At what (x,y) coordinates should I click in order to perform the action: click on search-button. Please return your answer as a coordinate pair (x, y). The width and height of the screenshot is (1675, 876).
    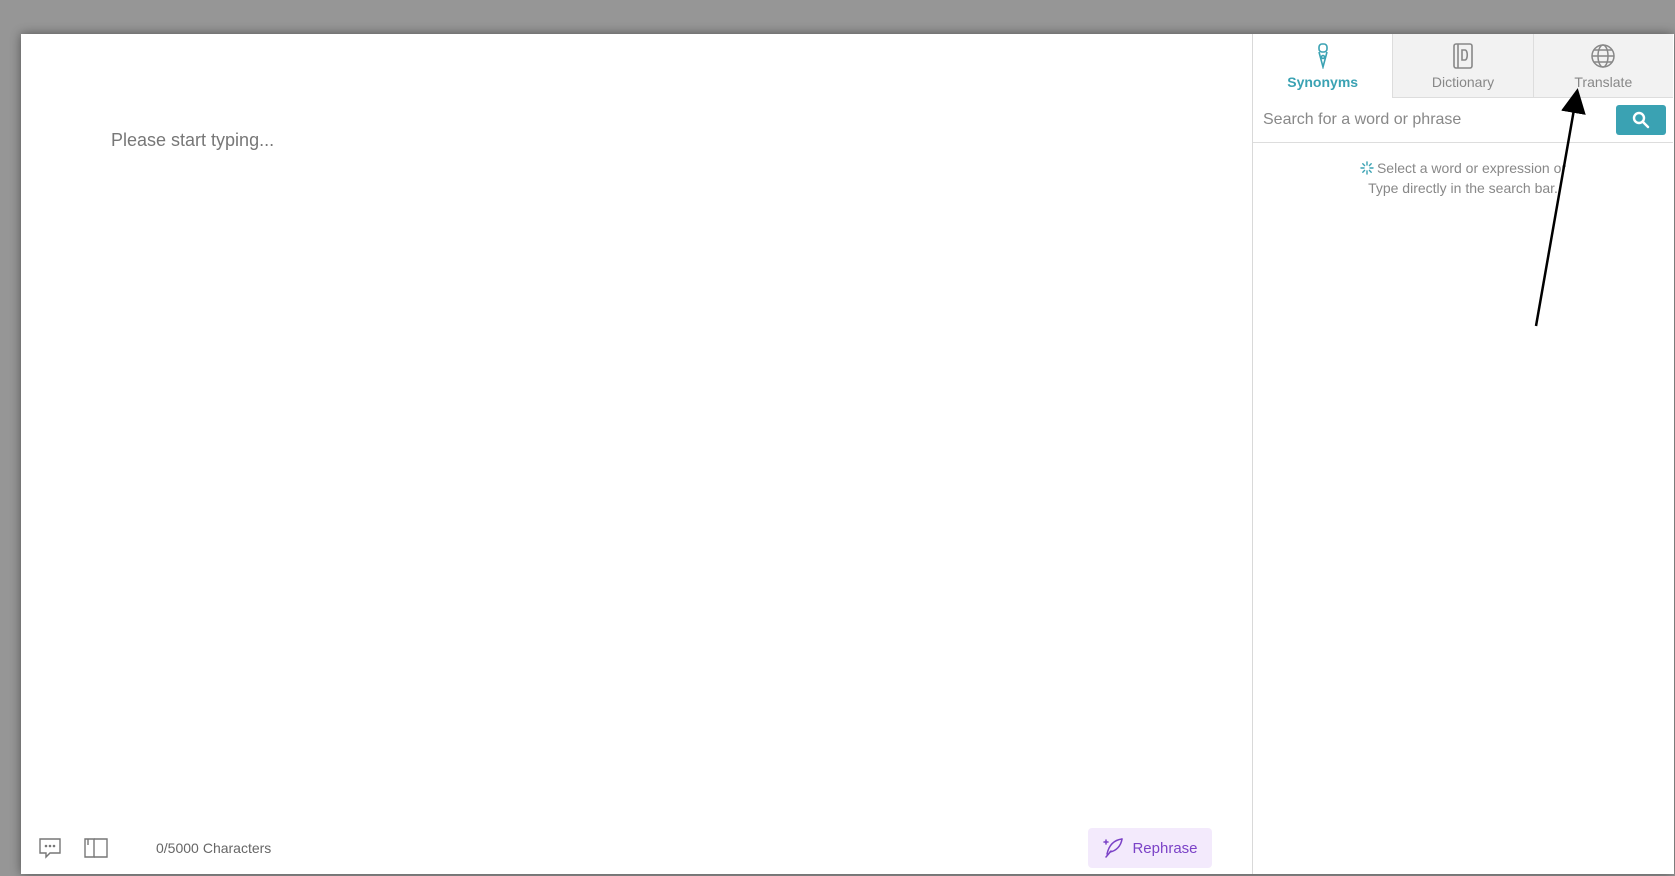
    Looking at the image, I should click on (1641, 120).